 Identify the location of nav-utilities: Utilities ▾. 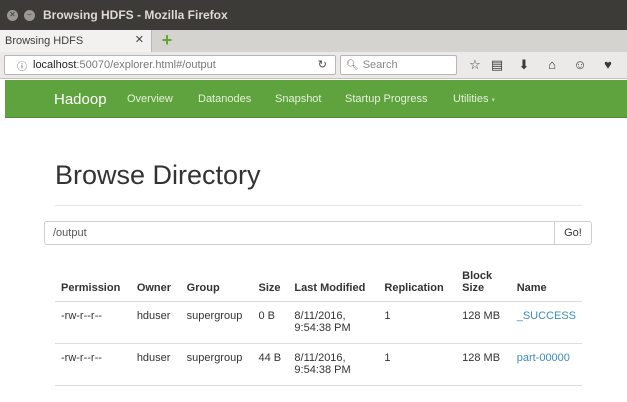
(474, 99).